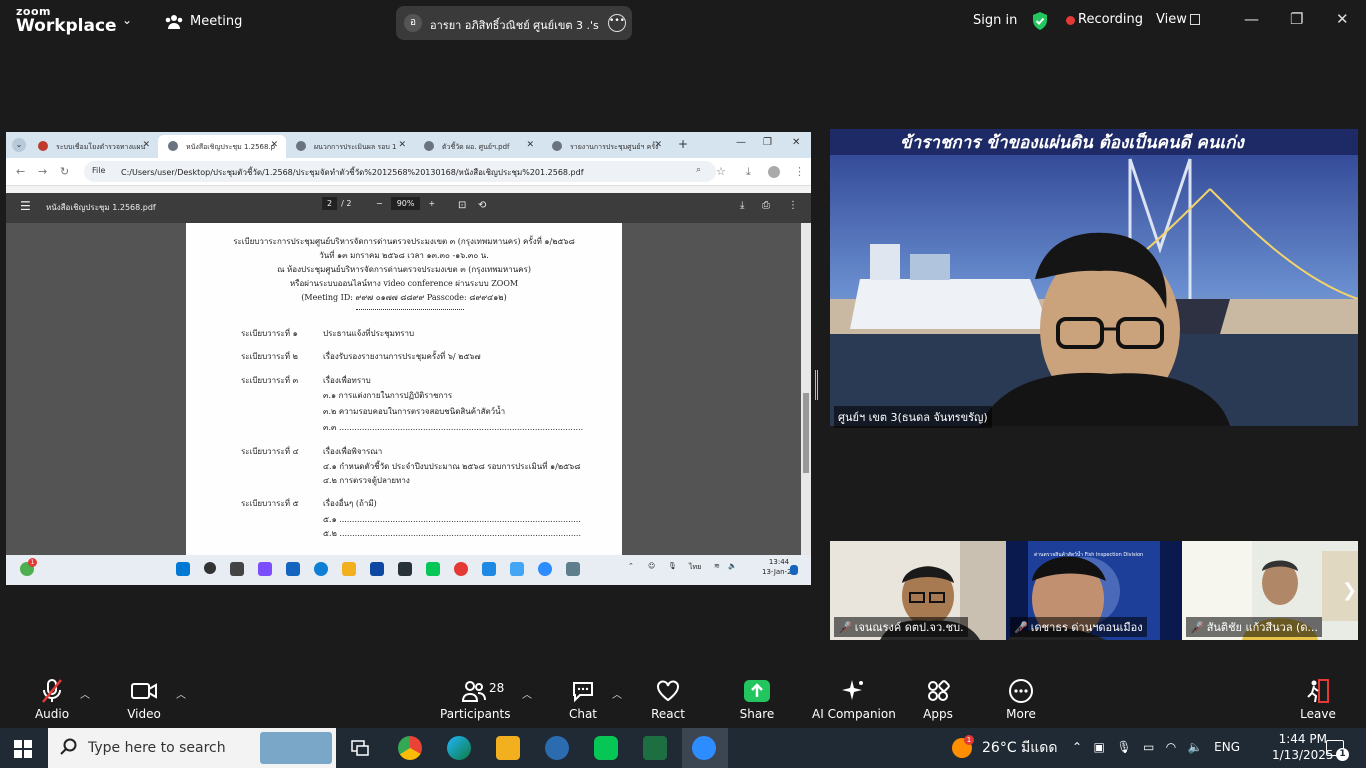 The image size is (1366, 768). Describe the element at coordinates (717, 566) in the screenshot. I see `remote-wifi-icon: ≋` at that location.